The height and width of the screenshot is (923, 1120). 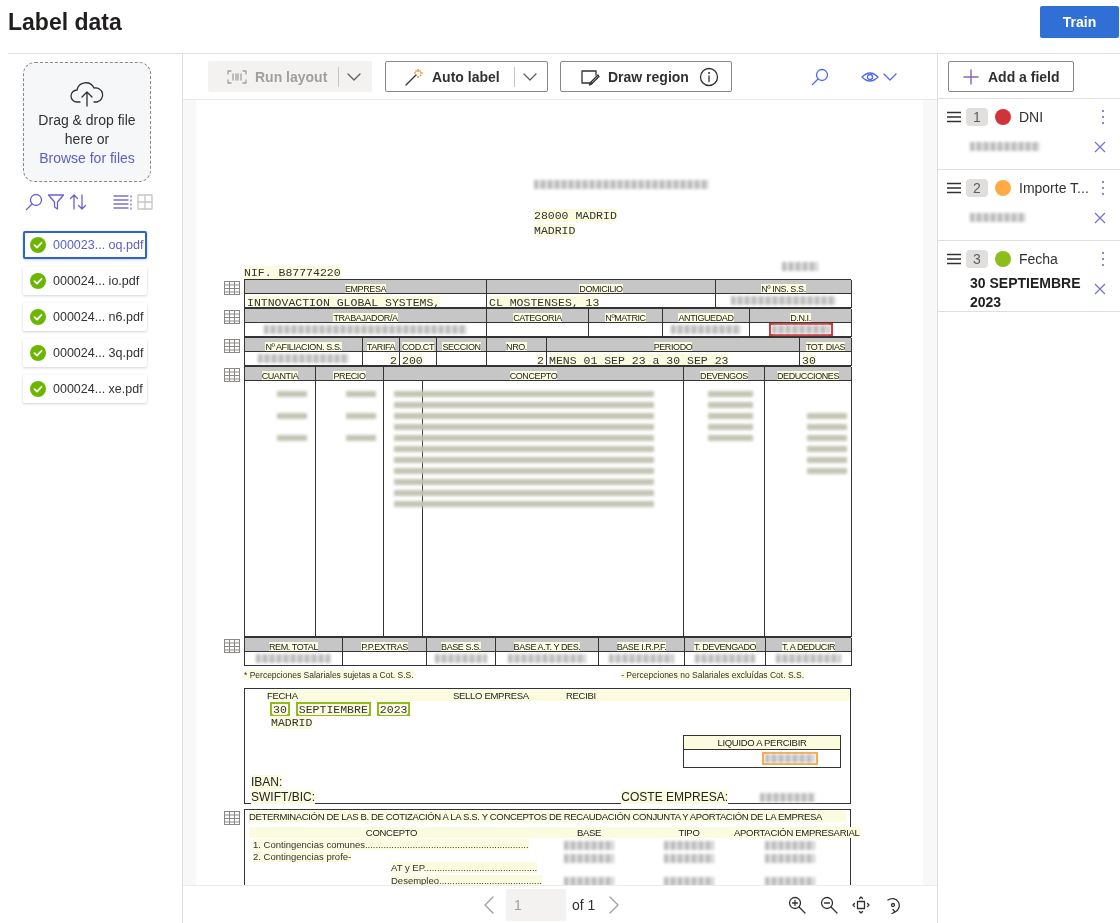 What do you see at coordinates (712, 675) in the screenshot?
I see `footnote: - Percepciones no Salariales excluídas Cot. S.S.` at bounding box center [712, 675].